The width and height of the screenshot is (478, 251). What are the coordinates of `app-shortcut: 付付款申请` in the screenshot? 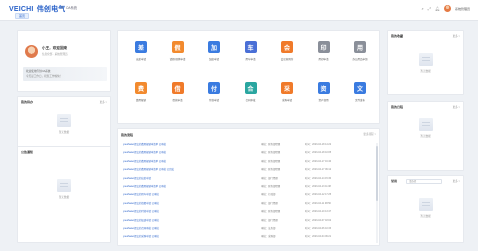 It's located at (214, 97).